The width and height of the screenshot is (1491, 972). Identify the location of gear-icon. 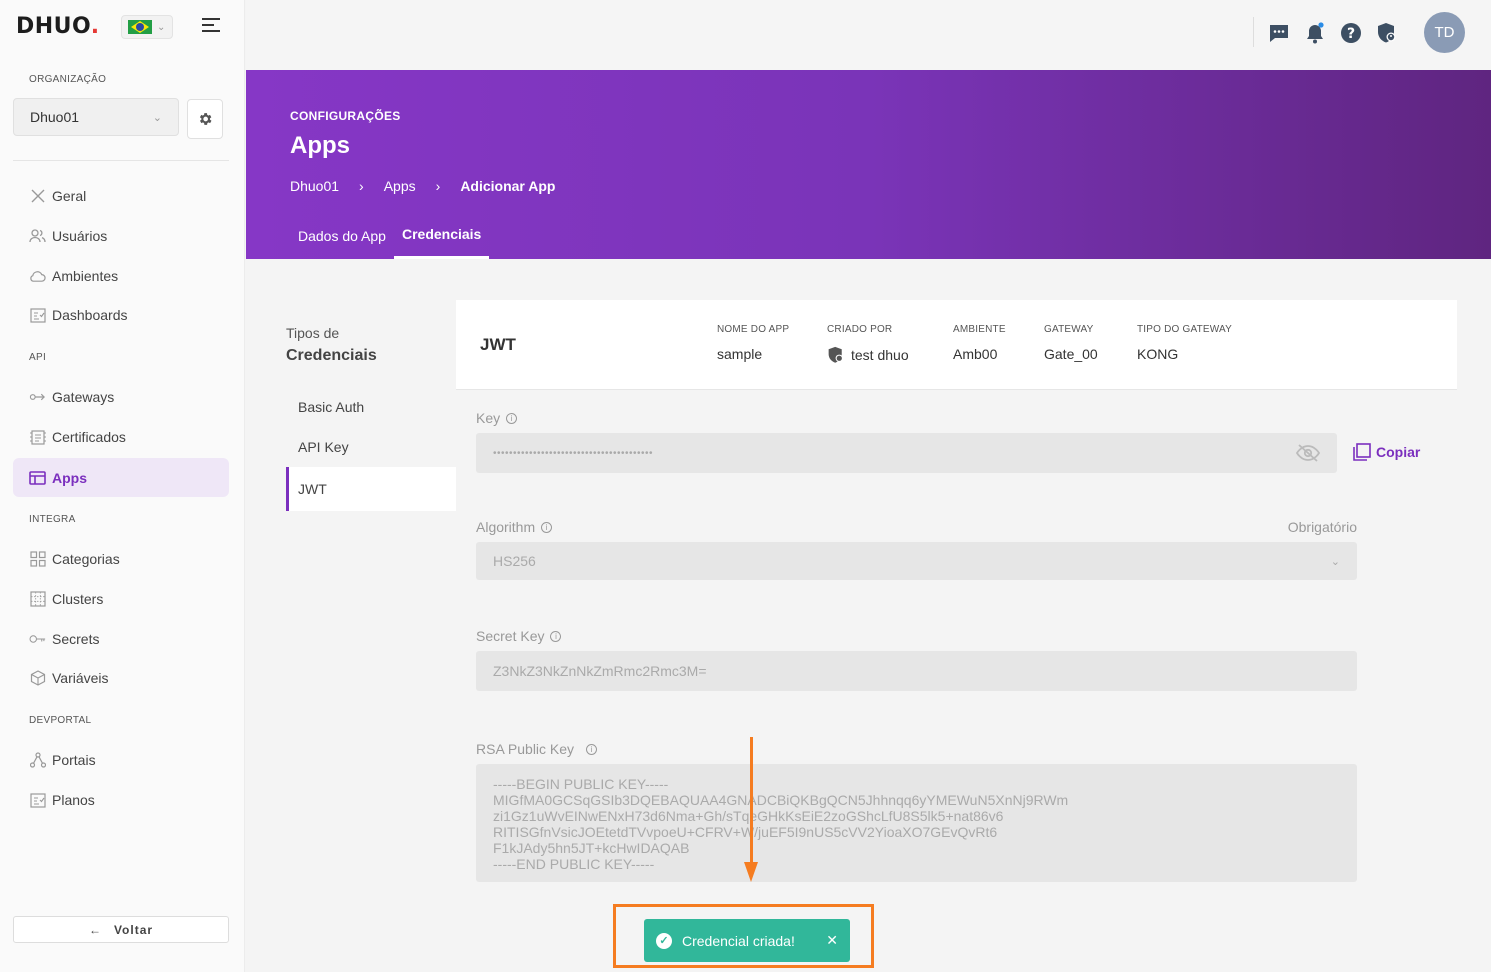
(205, 119).